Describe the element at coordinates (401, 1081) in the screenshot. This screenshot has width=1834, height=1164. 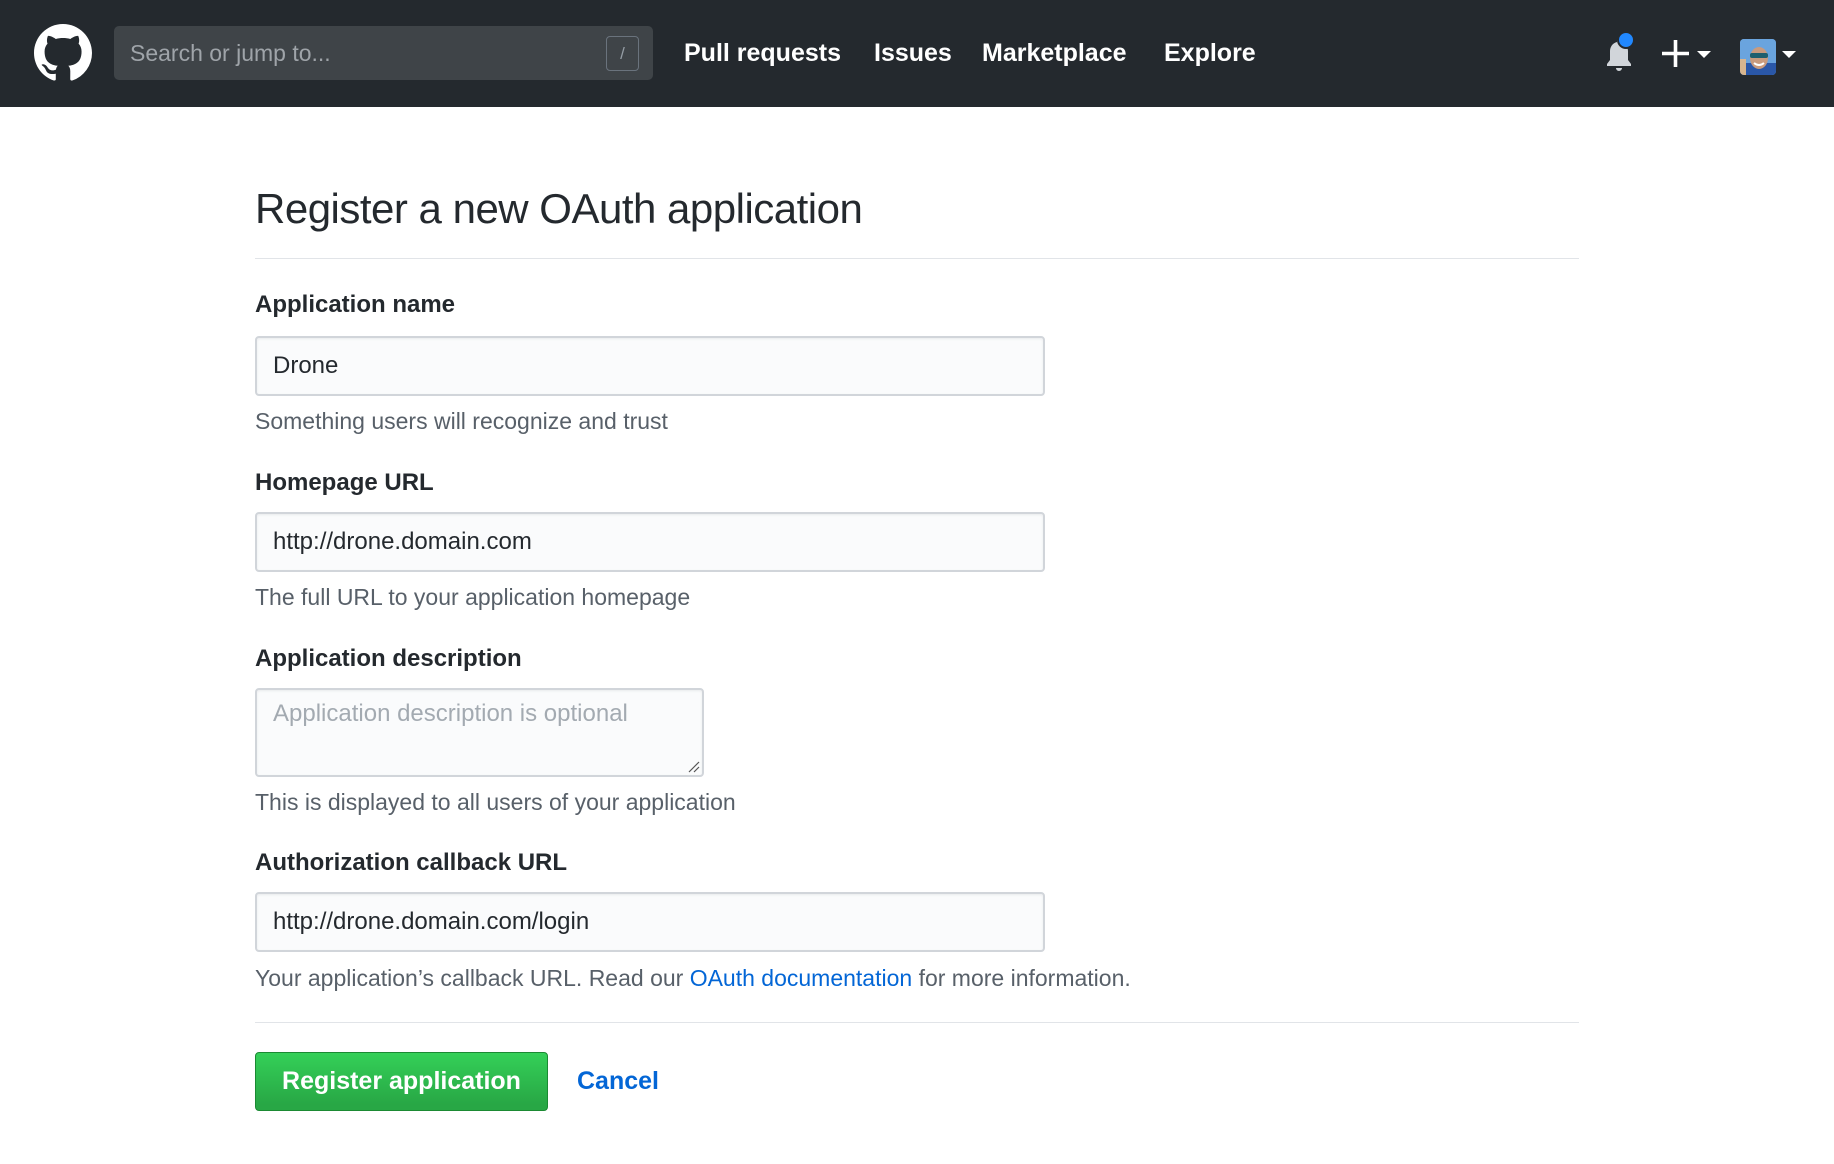
I see `register-application-button: Register application` at that location.